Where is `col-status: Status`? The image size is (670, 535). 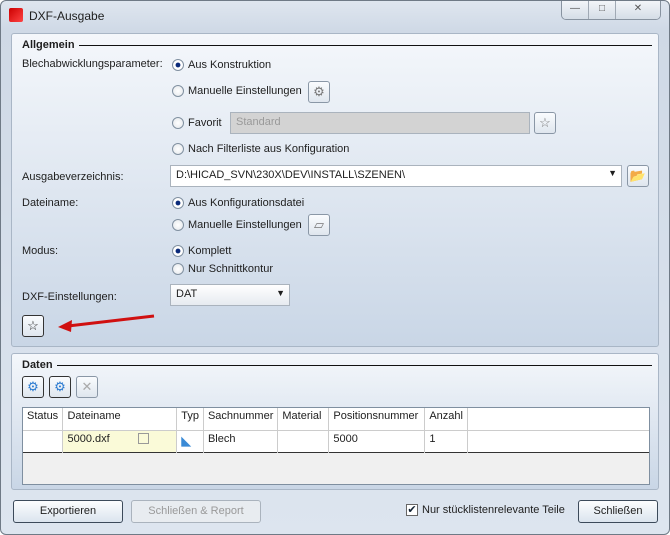
col-status: Status is located at coordinates (43, 419).